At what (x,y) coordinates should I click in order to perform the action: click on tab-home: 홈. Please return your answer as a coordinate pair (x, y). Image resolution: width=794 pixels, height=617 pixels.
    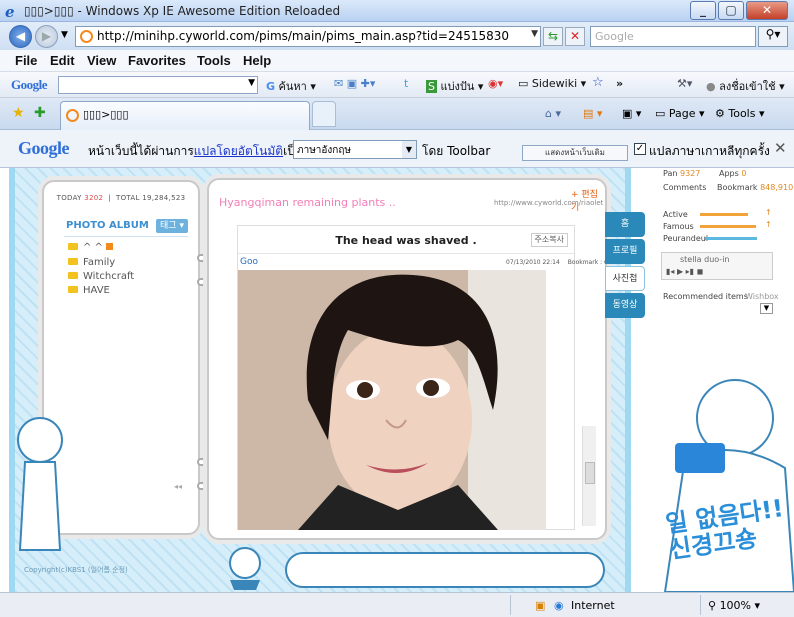
    Looking at the image, I should click on (625, 224).